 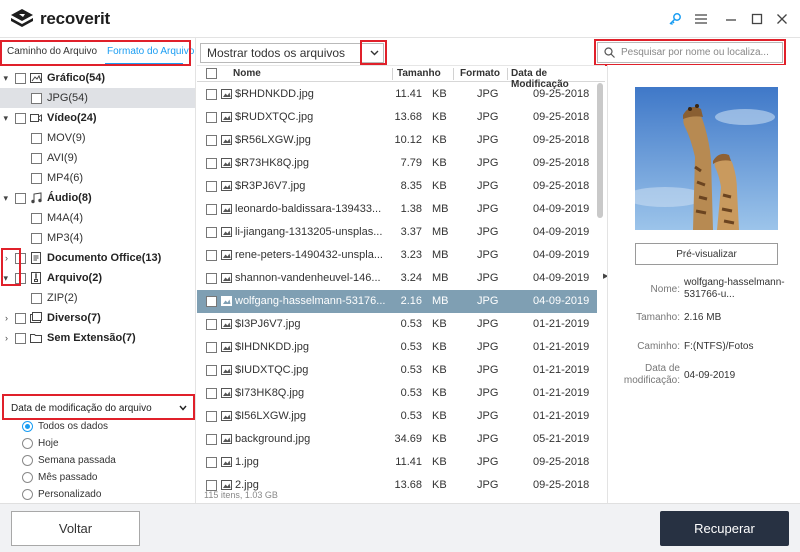 I want to click on minimize-icon, so click(x=731, y=19).